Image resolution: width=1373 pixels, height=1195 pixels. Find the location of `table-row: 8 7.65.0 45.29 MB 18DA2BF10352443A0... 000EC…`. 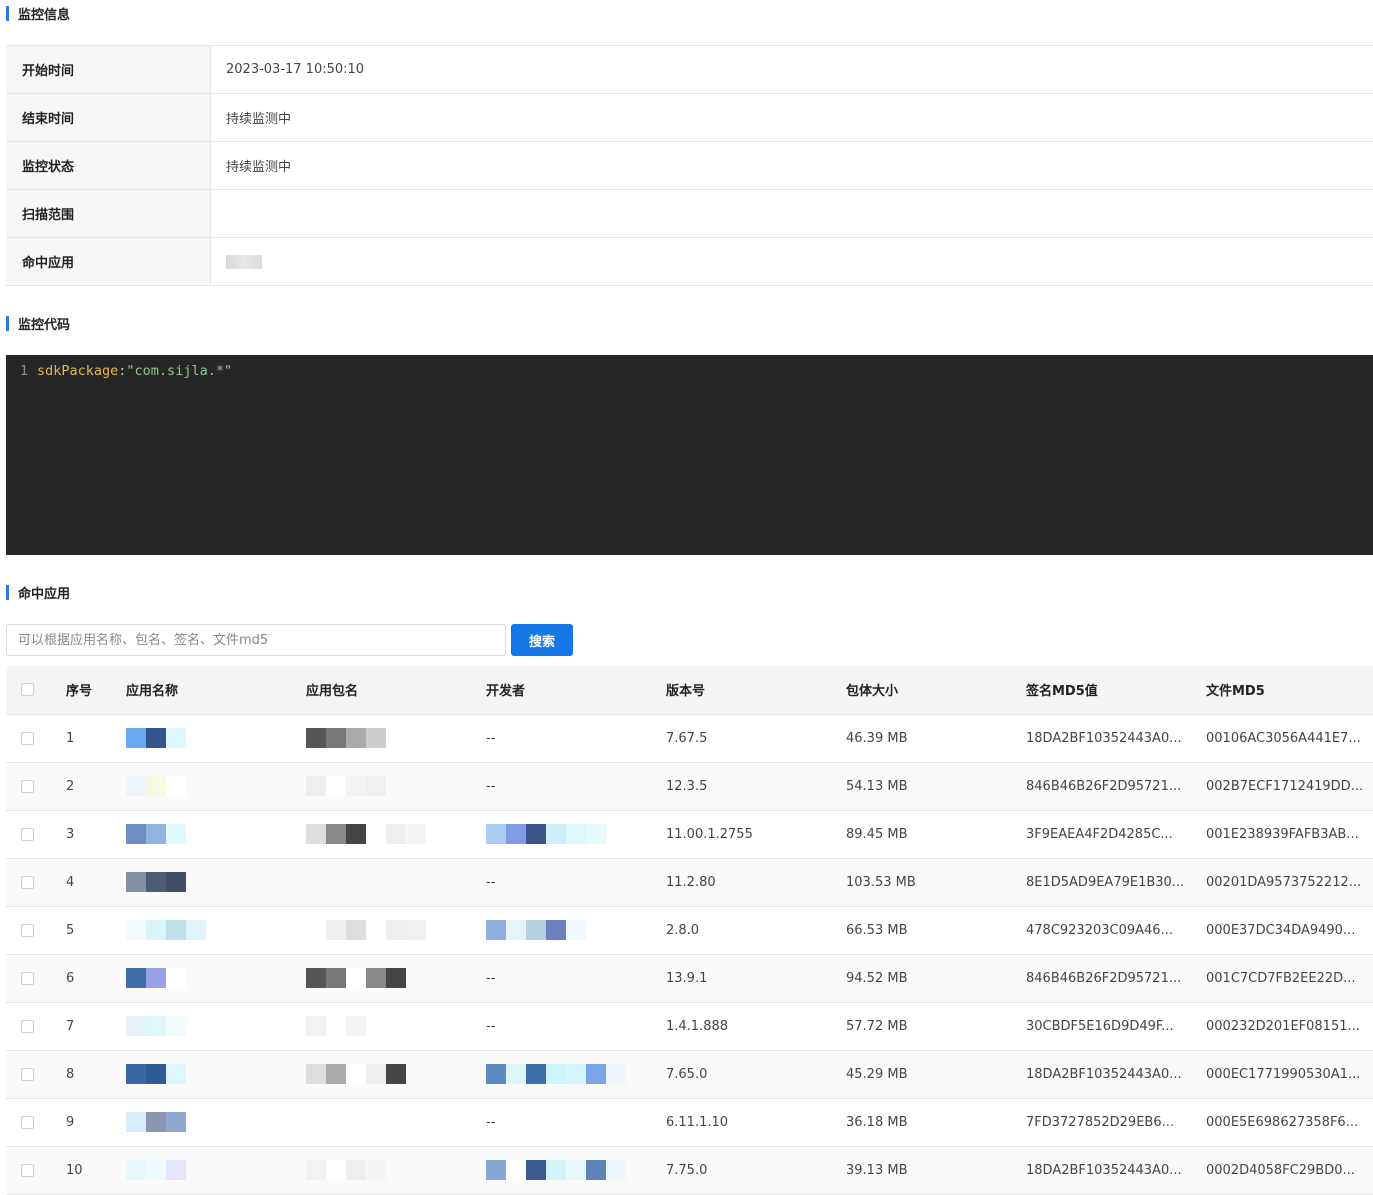

table-row: 8 7.65.0 45.29 MB 18DA2BF10352443A0... 000EC… is located at coordinates (689, 1074).